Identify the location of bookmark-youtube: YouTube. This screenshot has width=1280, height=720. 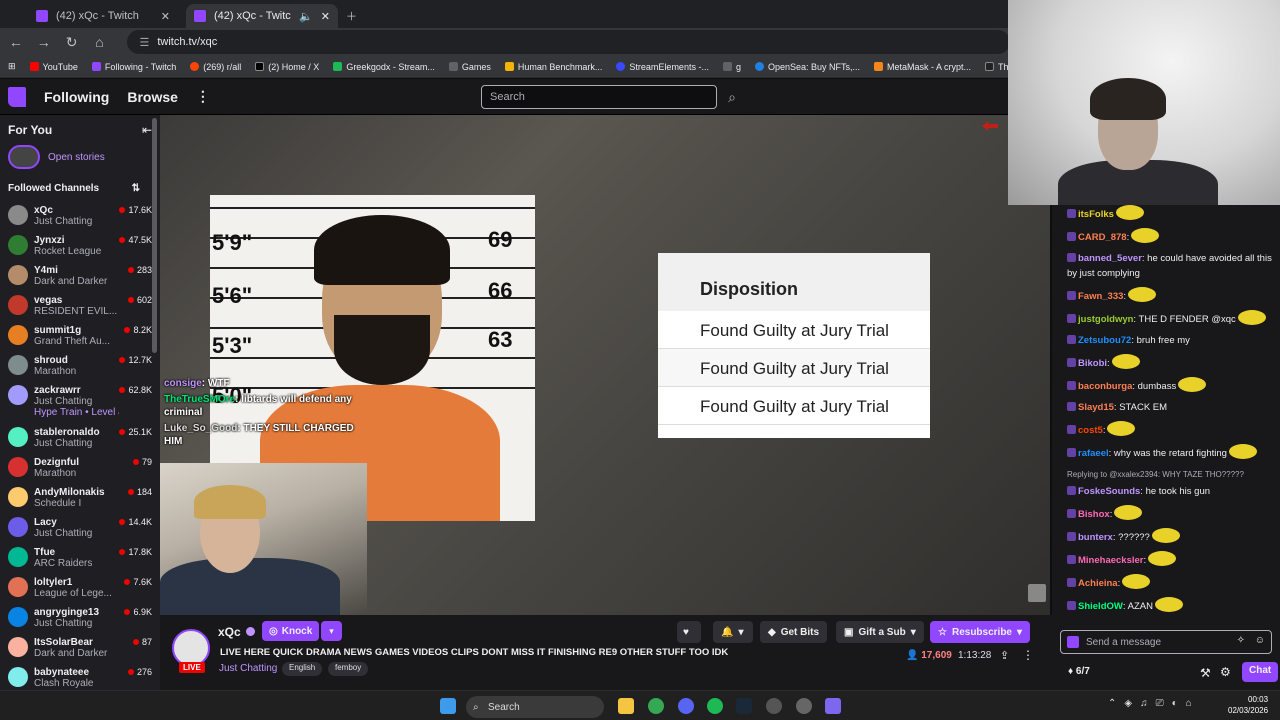
(53, 67).